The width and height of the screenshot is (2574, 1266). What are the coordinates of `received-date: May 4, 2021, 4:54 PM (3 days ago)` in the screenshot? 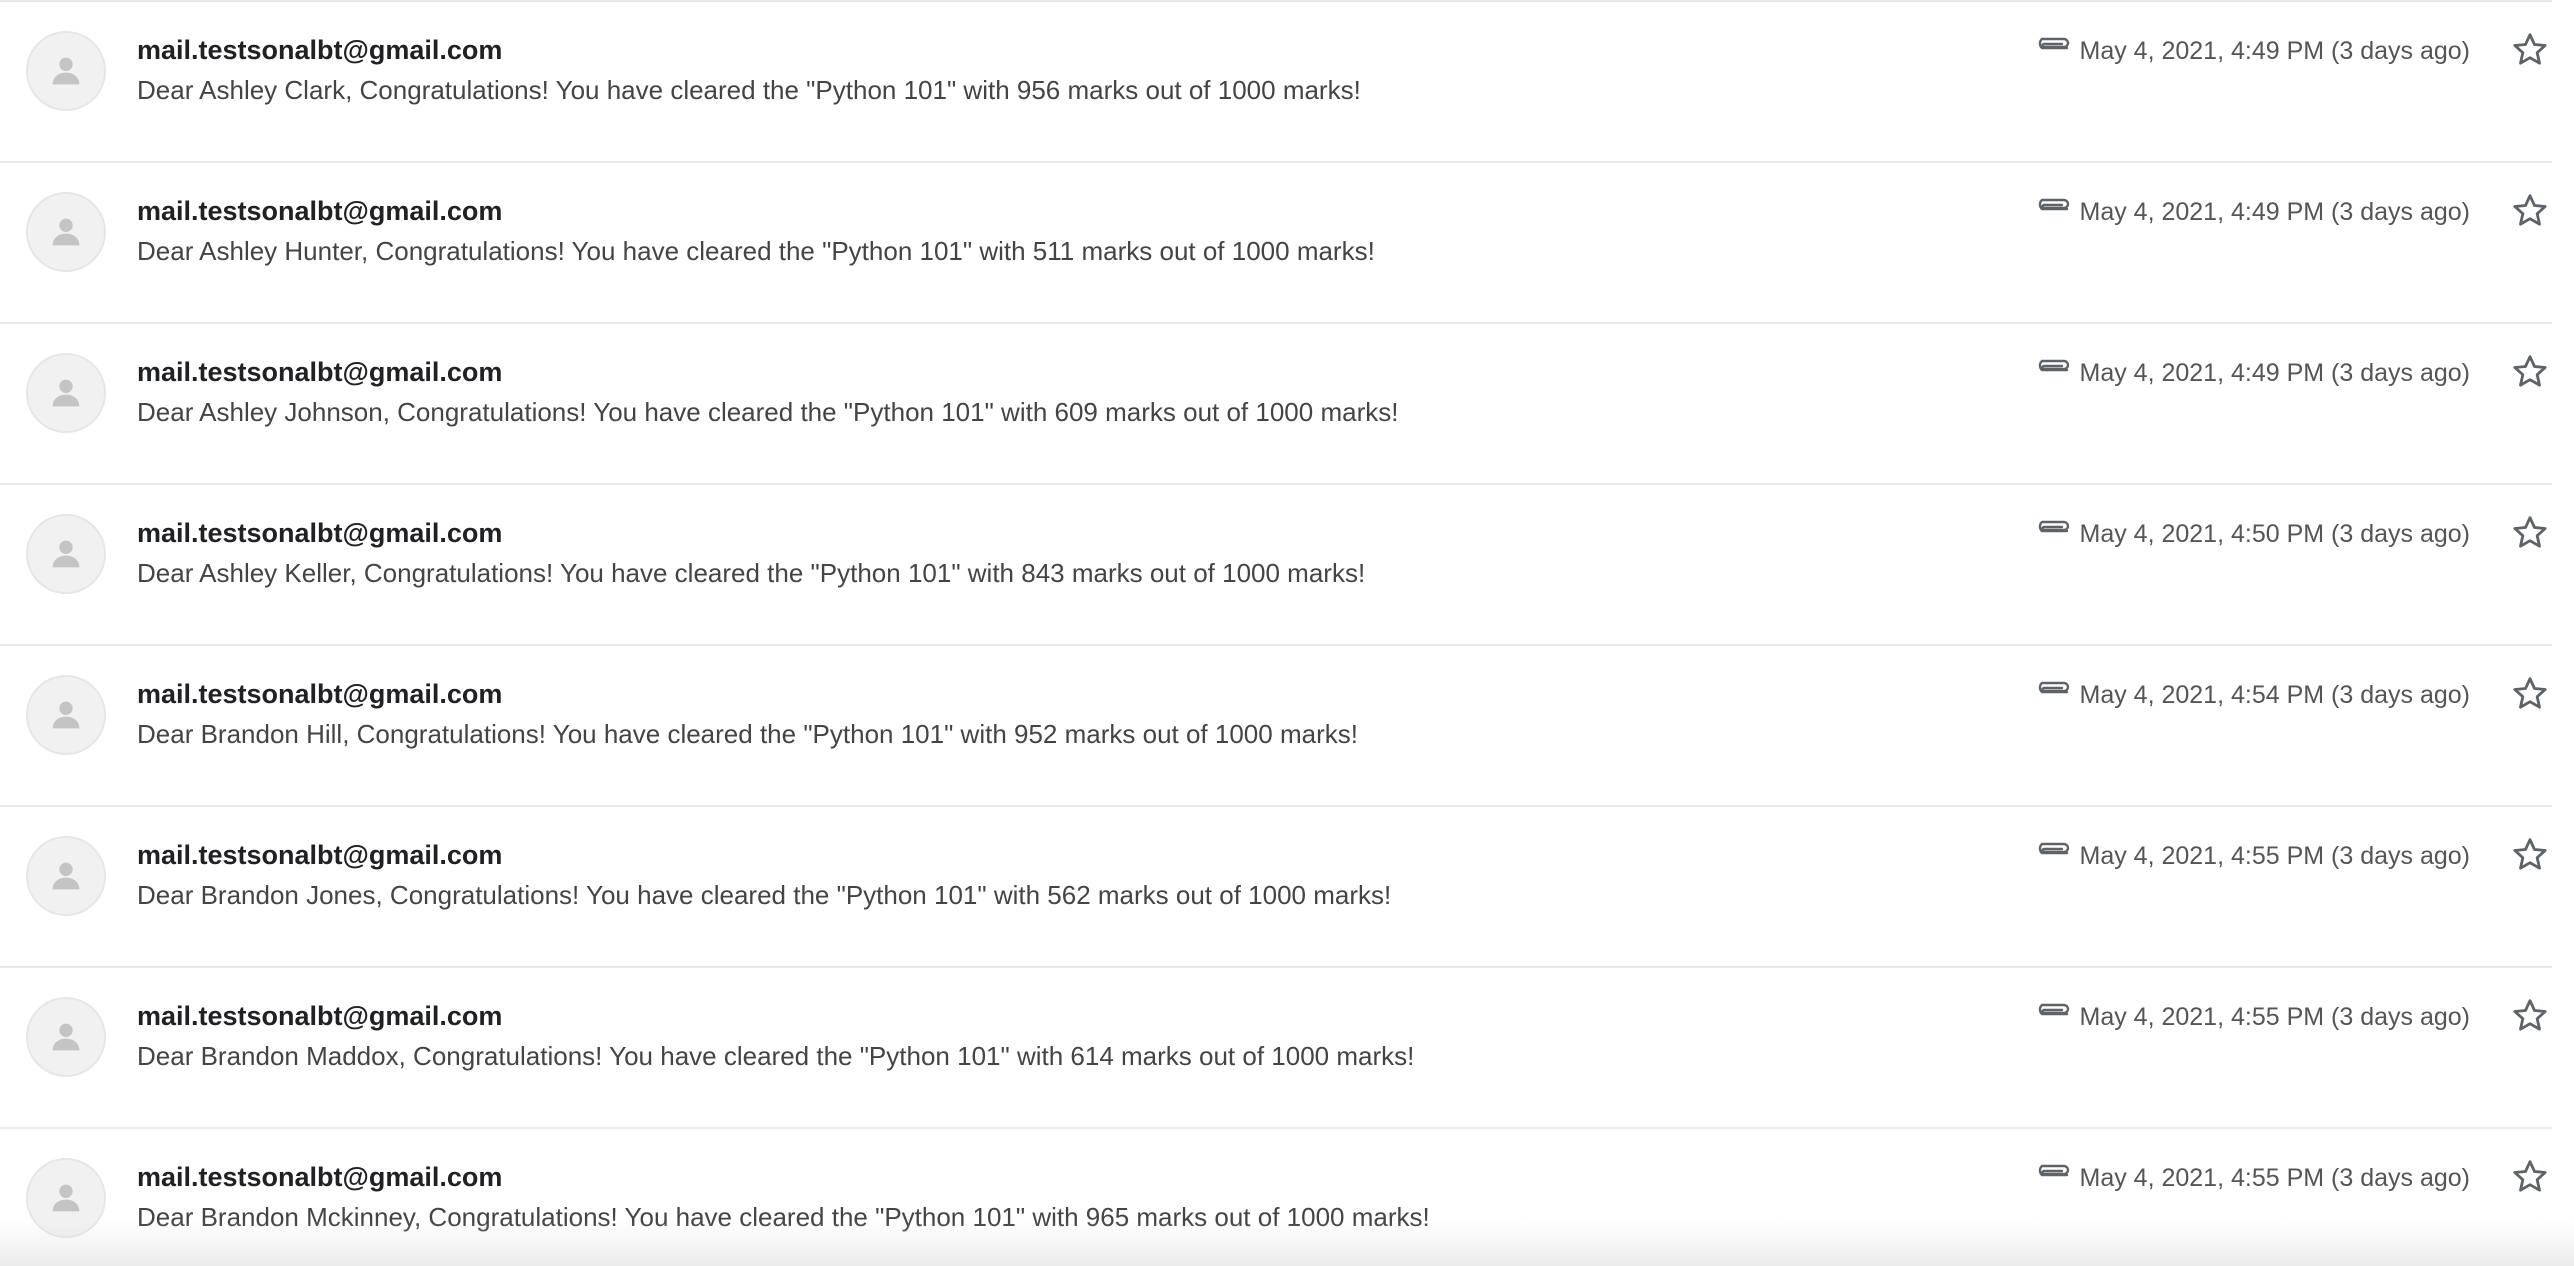 It's located at (2275, 695).